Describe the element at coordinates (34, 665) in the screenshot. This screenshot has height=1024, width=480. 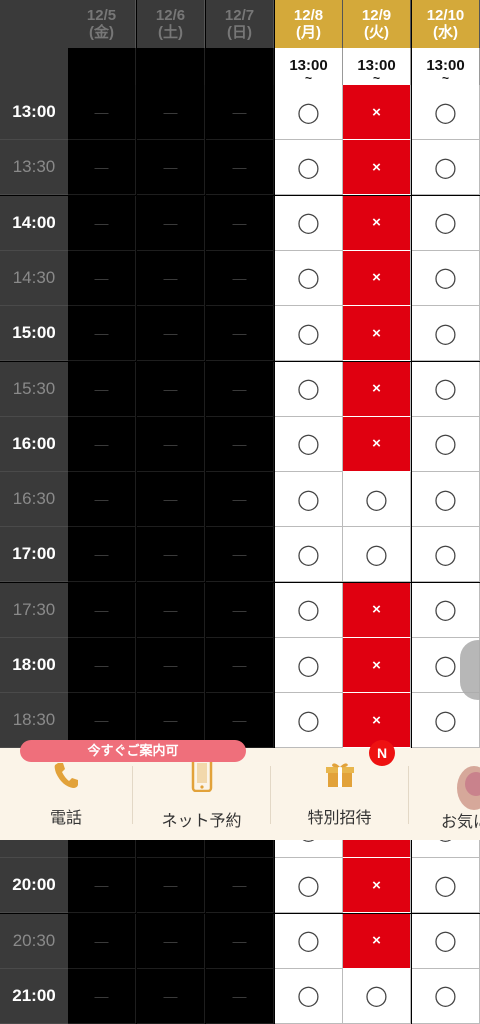
I see `time-label: 18:00` at that location.